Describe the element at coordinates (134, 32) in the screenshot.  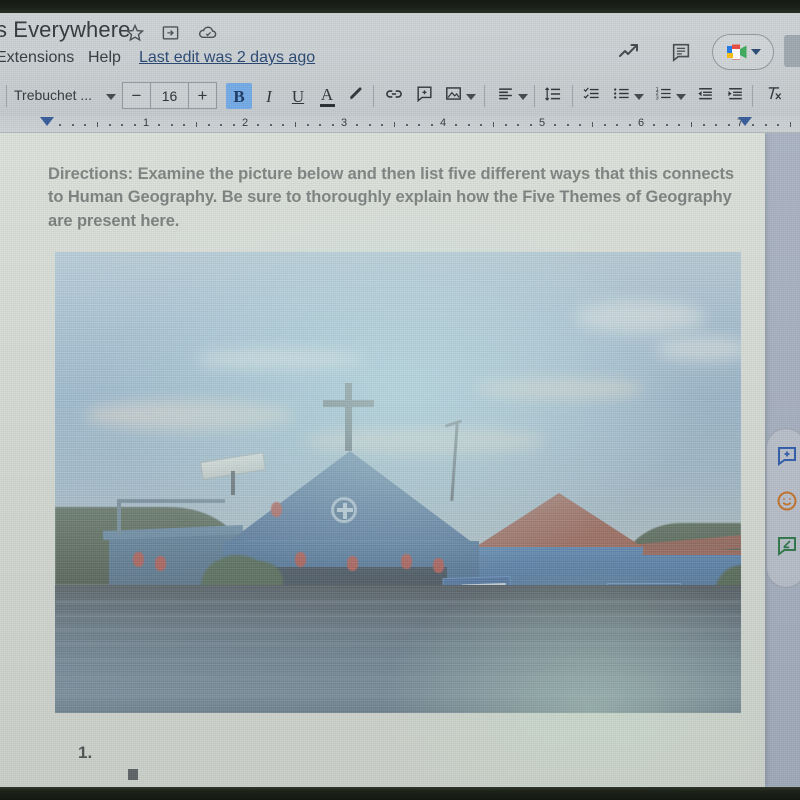
I see `star-icon` at that location.